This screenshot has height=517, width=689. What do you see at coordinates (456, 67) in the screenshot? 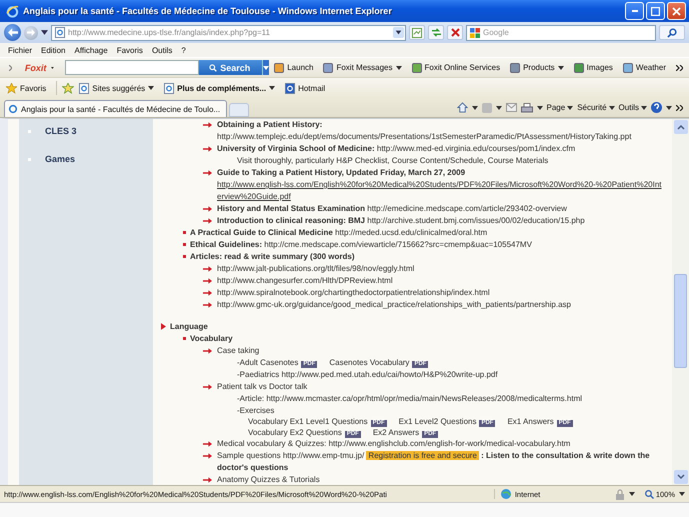
I see `toolbar-button: Foxit Online Services` at bounding box center [456, 67].